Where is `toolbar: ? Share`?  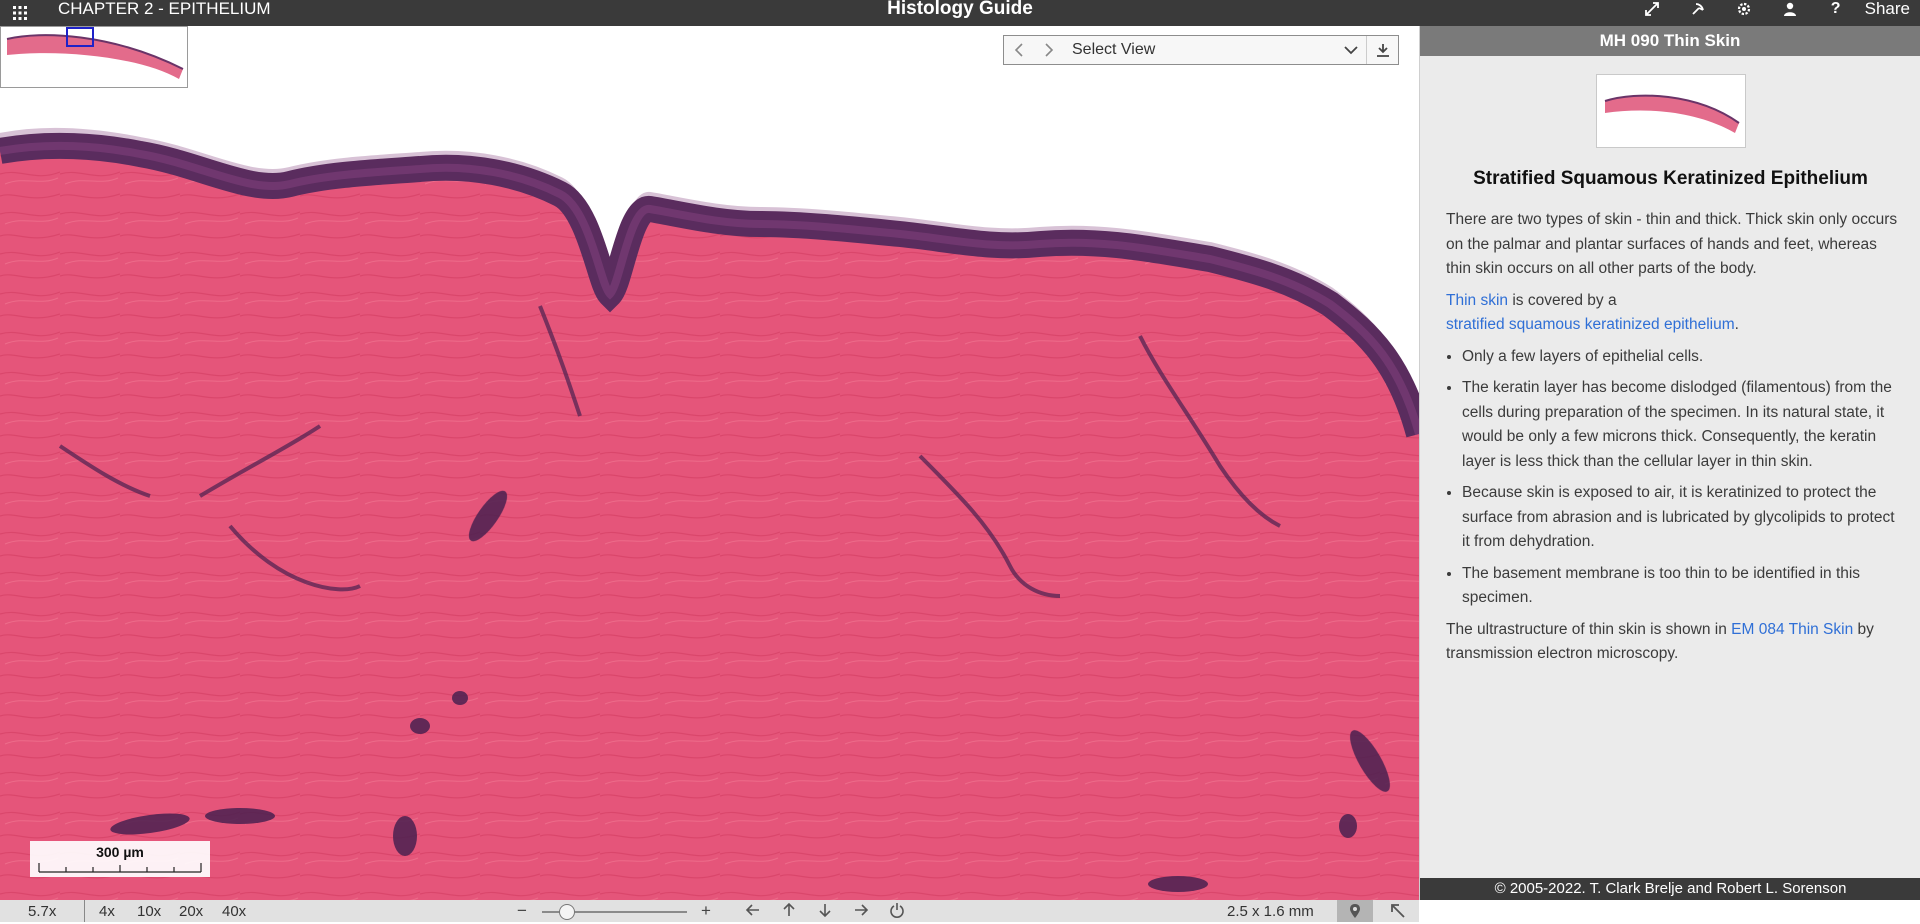 toolbar: ? Share is located at coordinates (1774, 9).